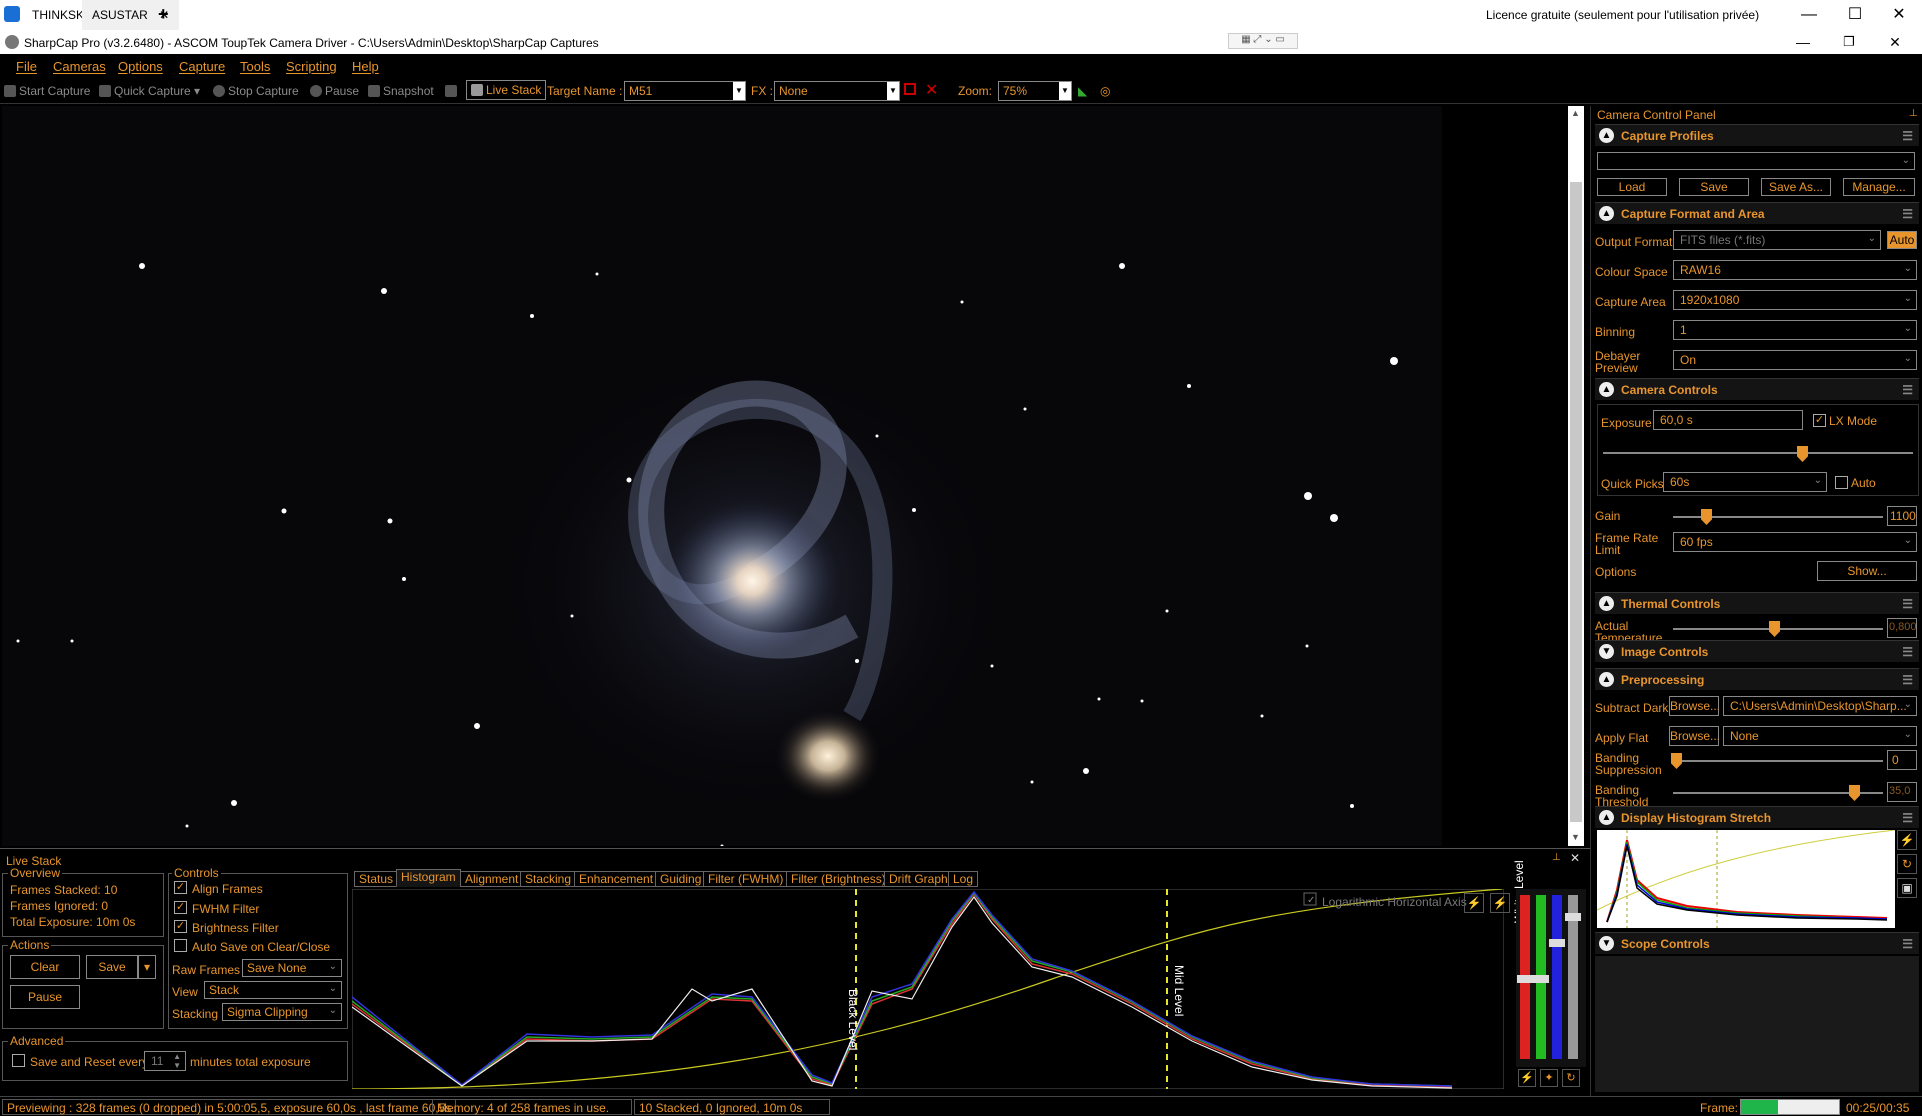  What do you see at coordinates (47, 91) in the screenshot?
I see `start-capture-button: Start Capture` at bounding box center [47, 91].